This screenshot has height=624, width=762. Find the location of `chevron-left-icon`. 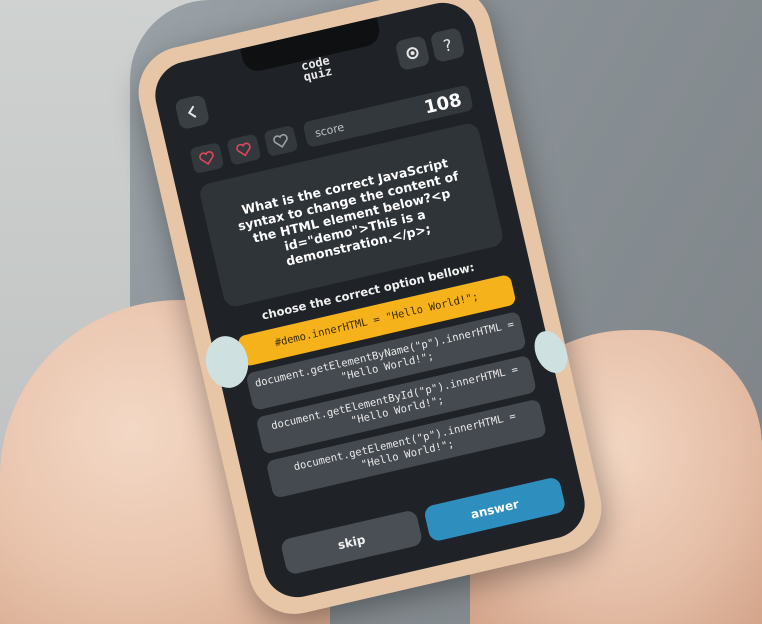

chevron-left-icon is located at coordinates (192, 111).